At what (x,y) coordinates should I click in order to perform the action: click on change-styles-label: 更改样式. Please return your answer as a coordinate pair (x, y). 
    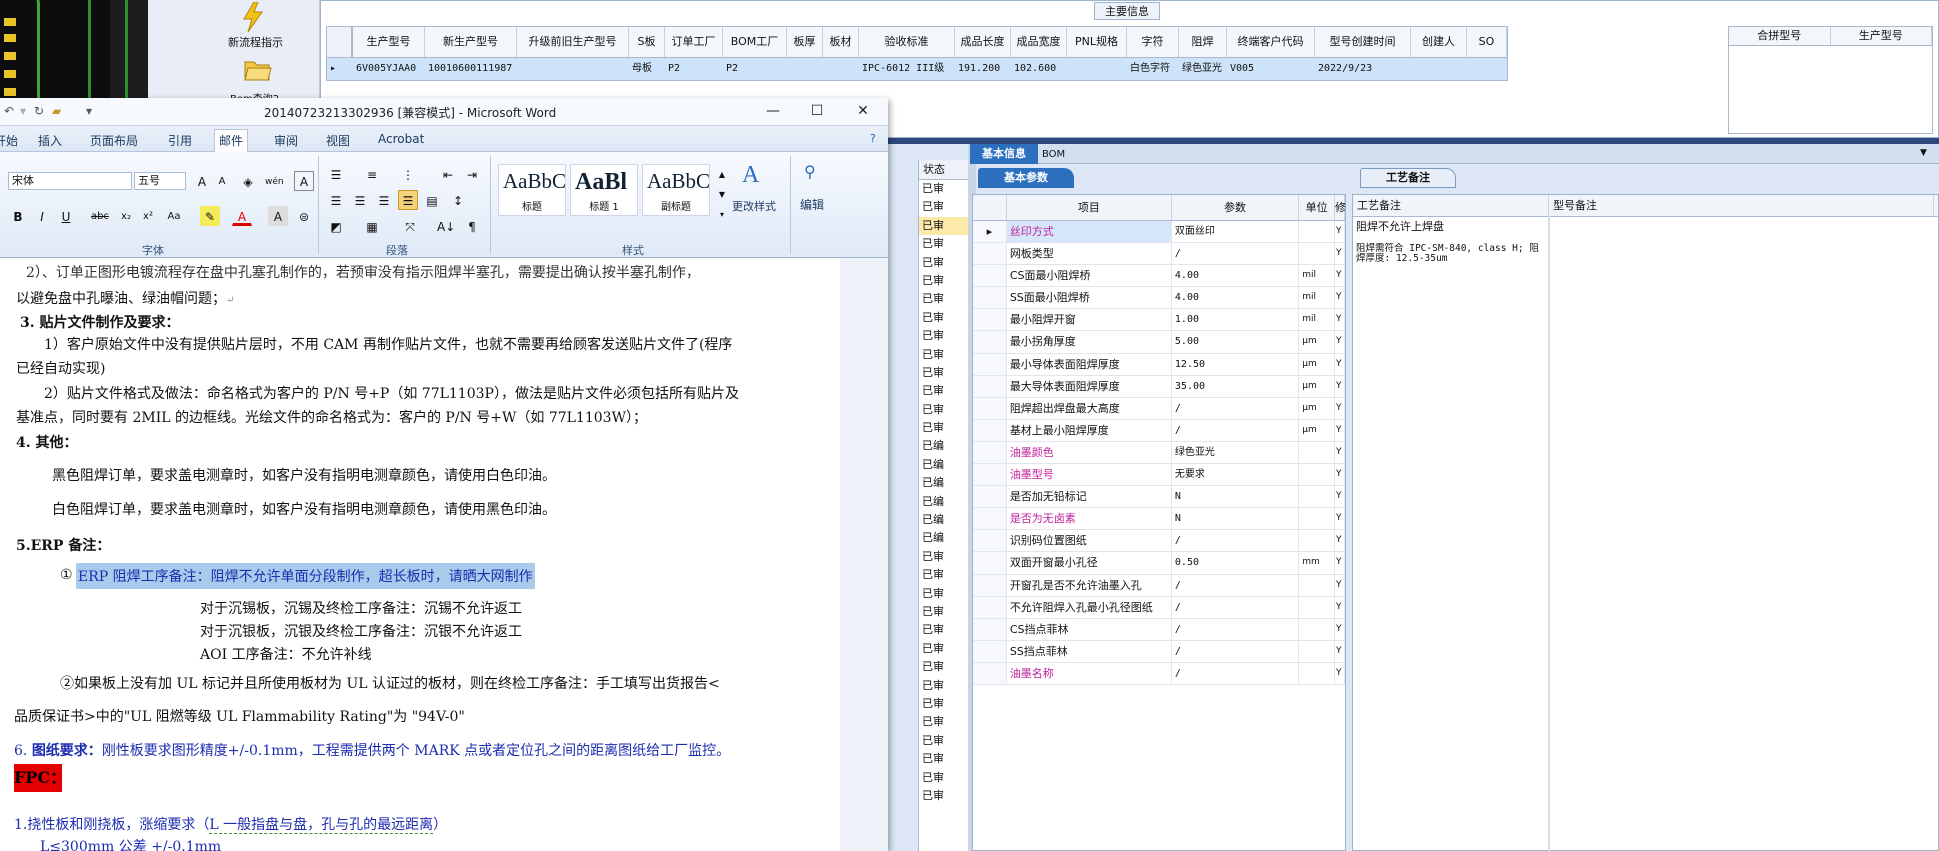
    Looking at the image, I should click on (754, 206).